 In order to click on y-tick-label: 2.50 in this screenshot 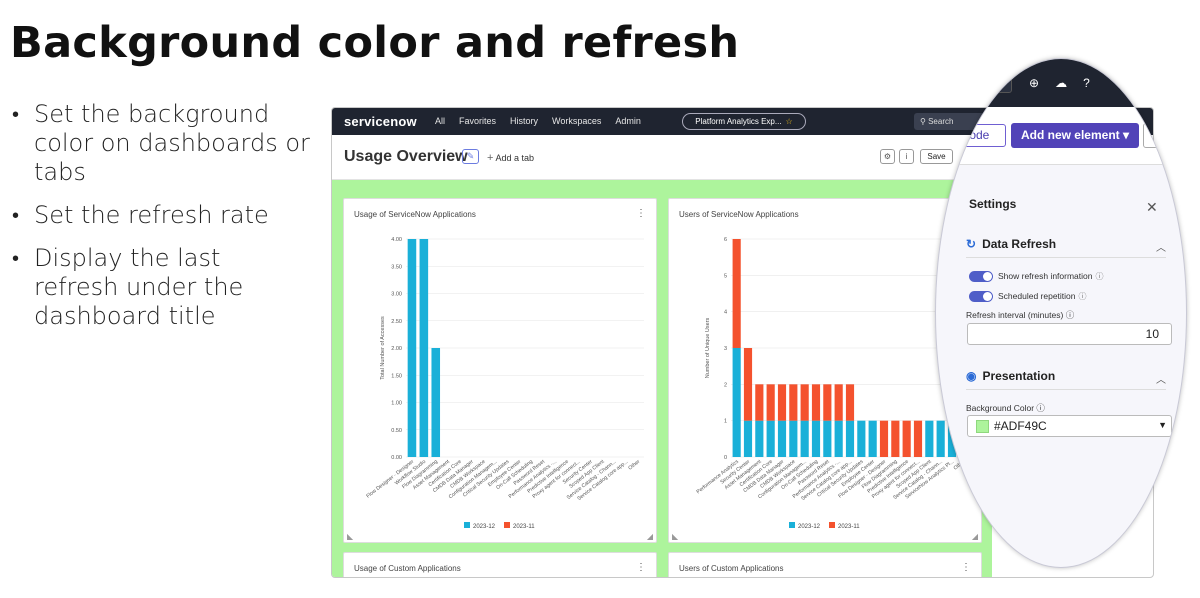, I will do `click(396, 322)`.